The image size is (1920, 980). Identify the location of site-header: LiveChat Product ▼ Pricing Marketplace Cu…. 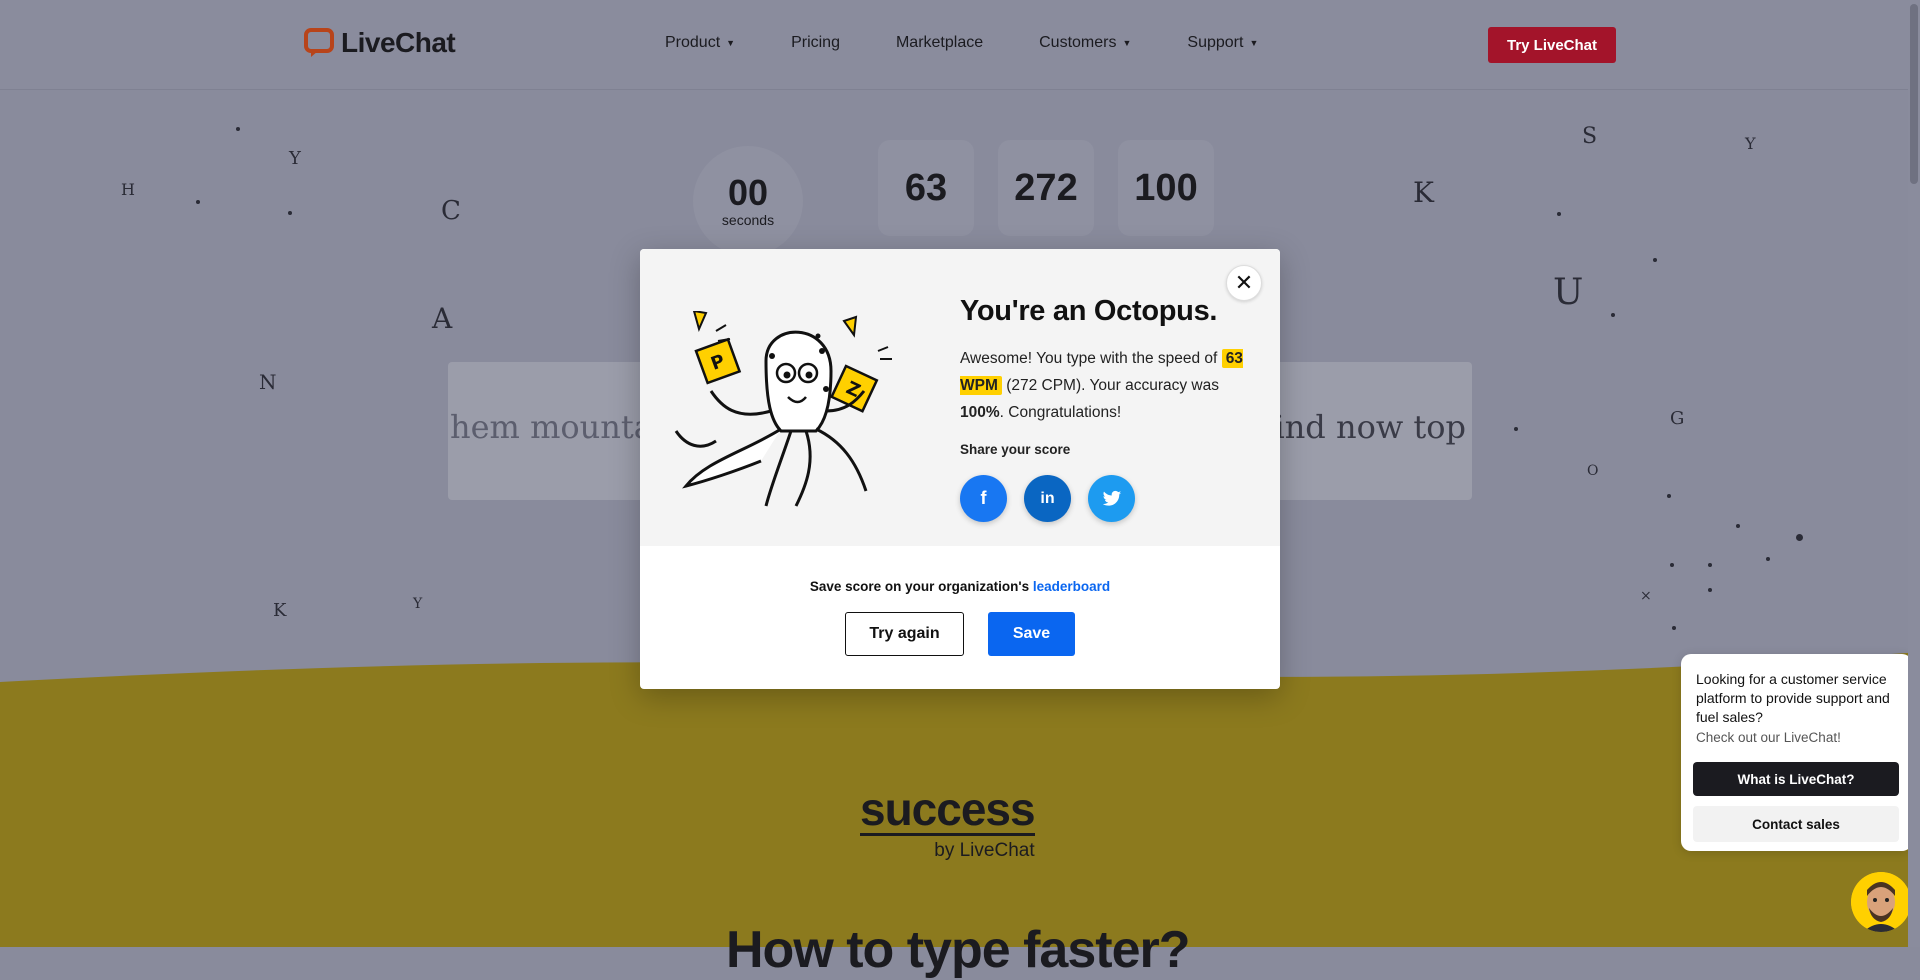
(954, 45).